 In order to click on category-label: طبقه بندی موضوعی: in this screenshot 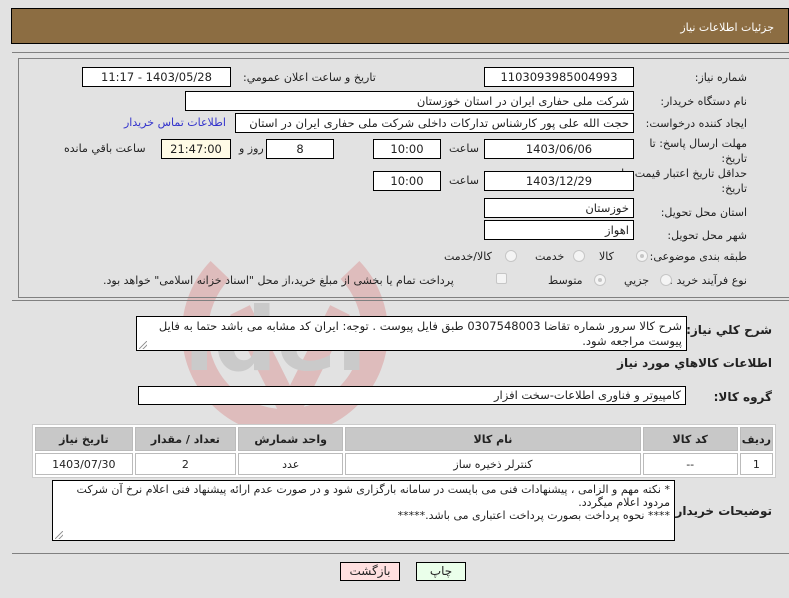, I will do `click(698, 256)`.